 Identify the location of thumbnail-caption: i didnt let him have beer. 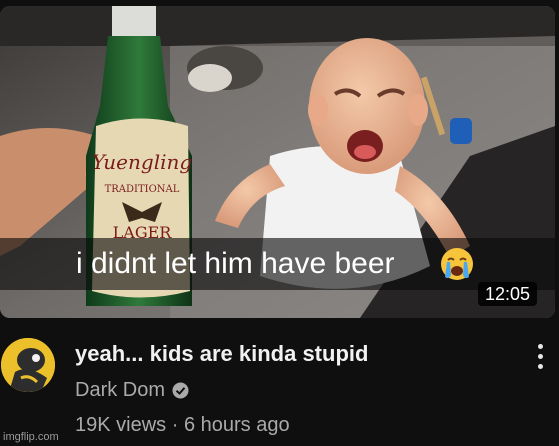
(235, 263).